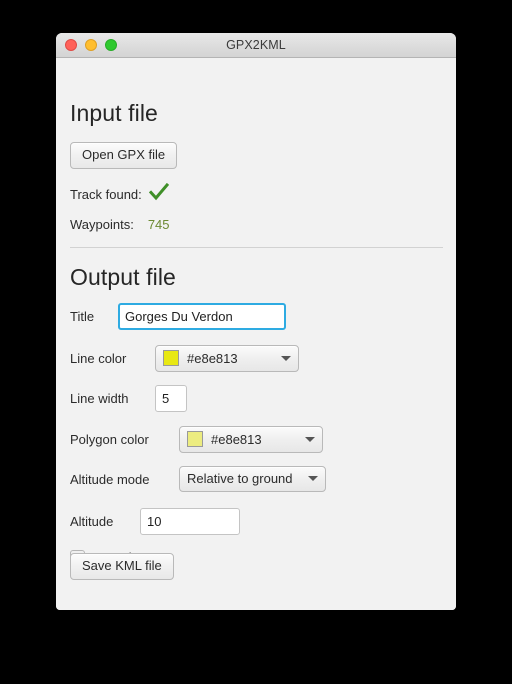  I want to click on line-width-row: Line width, so click(128, 398).